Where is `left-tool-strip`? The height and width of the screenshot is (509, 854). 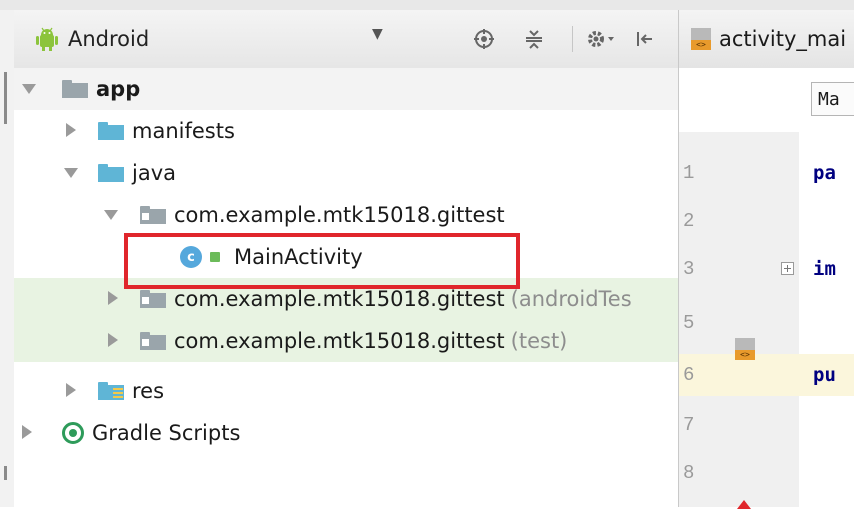 left-tool-strip is located at coordinates (7, 258).